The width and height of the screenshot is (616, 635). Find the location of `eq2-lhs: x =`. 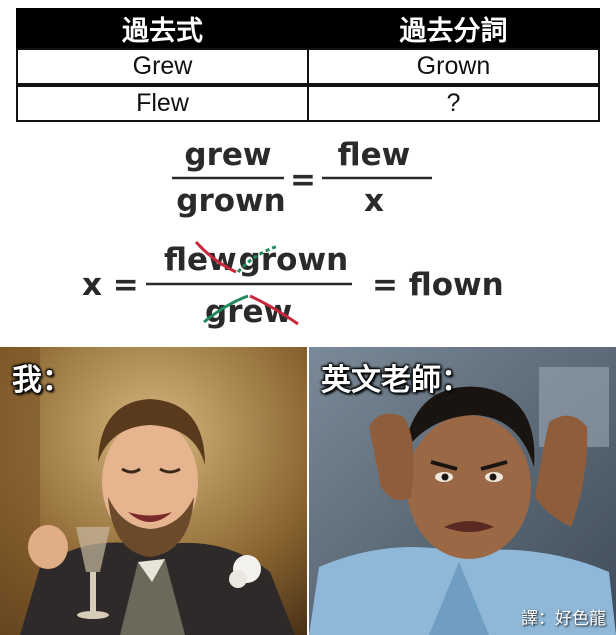

eq2-lhs: x = is located at coordinates (110, 285).